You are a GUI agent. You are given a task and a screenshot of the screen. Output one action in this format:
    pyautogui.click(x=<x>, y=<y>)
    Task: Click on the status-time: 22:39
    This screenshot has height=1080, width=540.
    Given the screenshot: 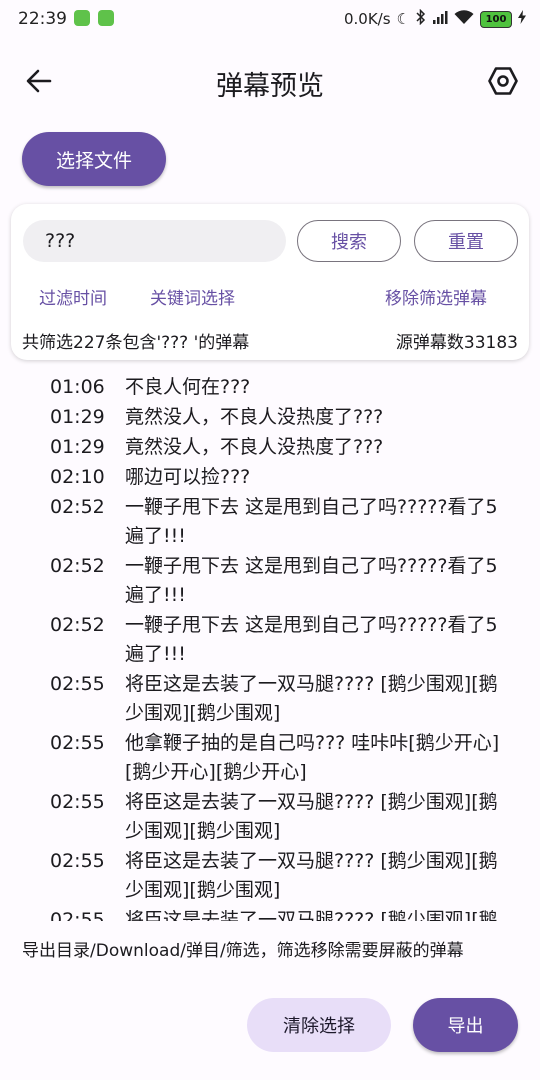 What is the action you would take?
    pyautogui.click(x=42, y=19)
    